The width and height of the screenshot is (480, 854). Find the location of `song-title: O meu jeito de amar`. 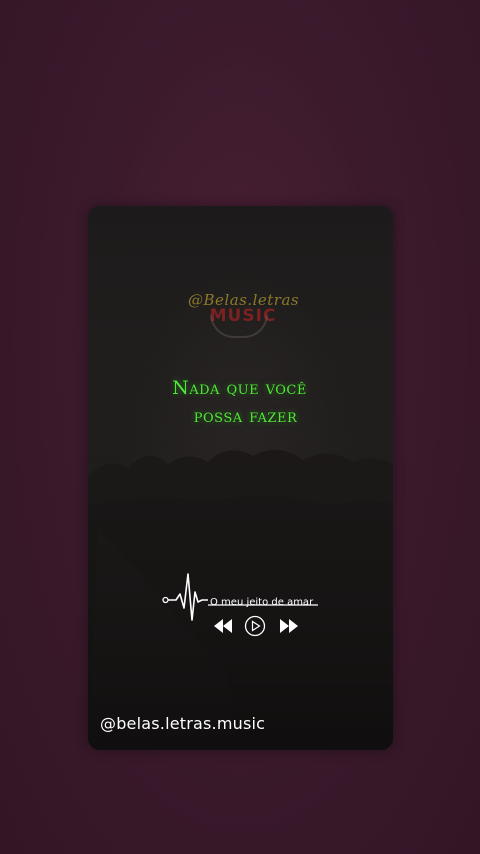

song-title: O meu jeito de amar is located at coordinates (262, 602).